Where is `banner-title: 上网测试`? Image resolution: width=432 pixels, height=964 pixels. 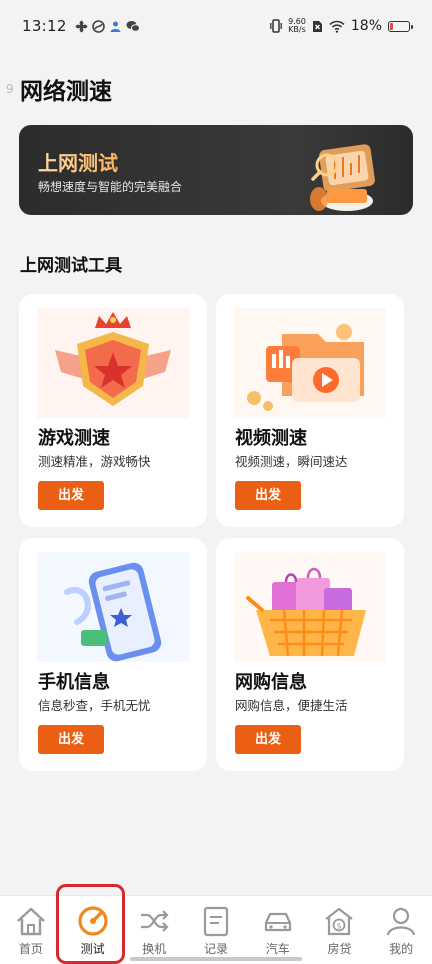
banner-title: 上网测试 is located at coordinates (78, 161).